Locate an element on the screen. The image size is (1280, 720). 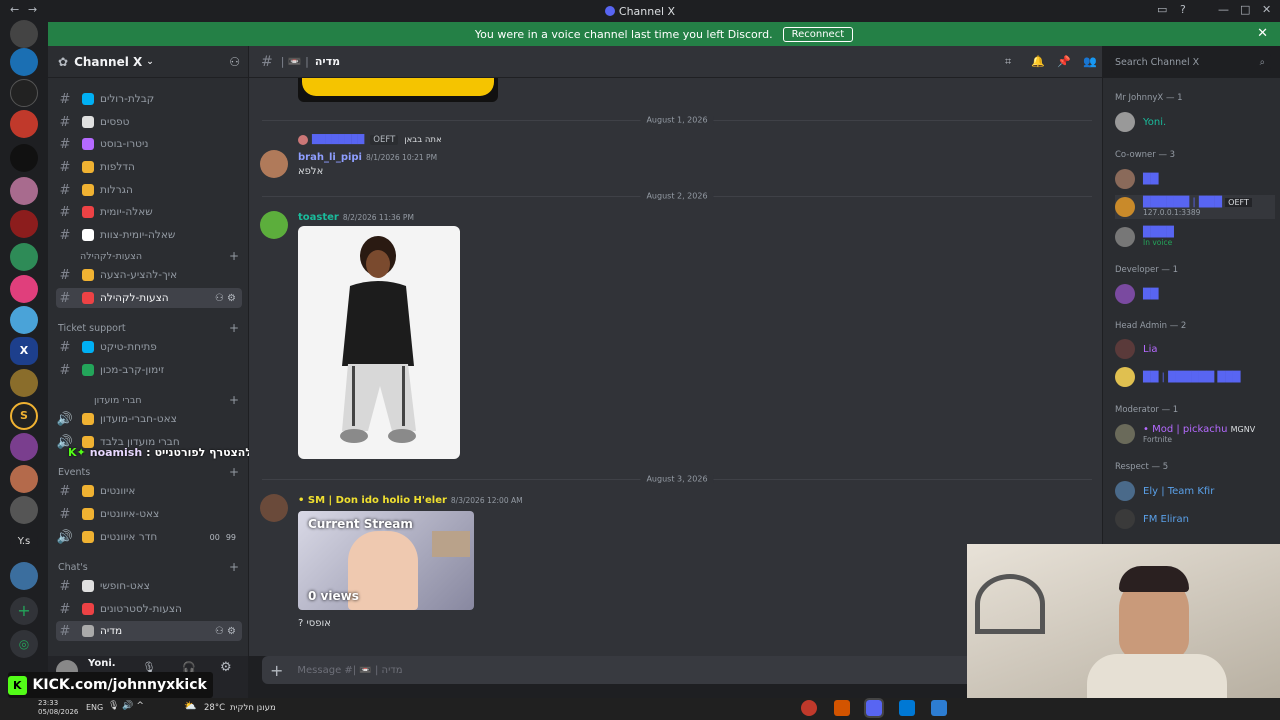
channel-x-server-icon: X is located at coordinates (24, 351).